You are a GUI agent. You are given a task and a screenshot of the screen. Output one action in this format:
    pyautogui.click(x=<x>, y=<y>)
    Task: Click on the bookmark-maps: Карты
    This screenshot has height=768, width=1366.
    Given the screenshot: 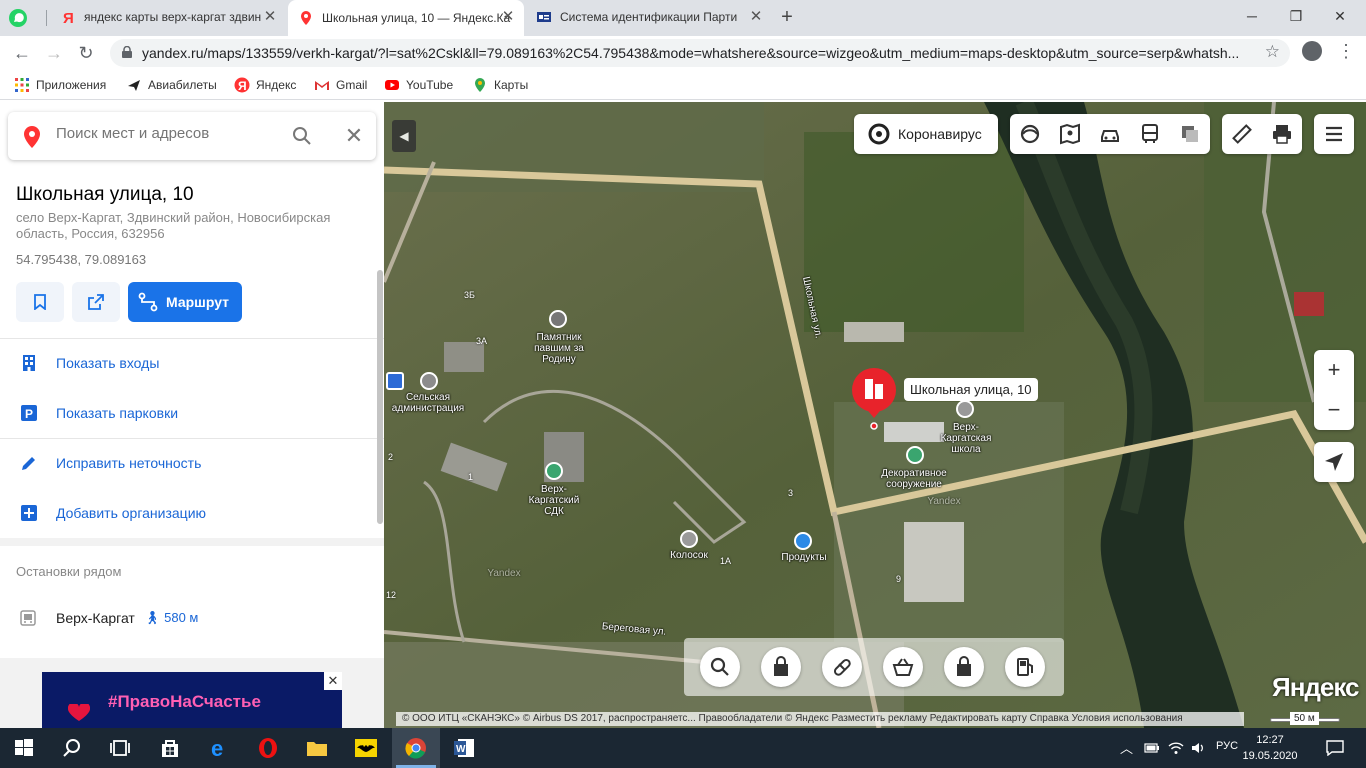 What is the action you would take?
    pyautogui.click(x=500, y=85)
    